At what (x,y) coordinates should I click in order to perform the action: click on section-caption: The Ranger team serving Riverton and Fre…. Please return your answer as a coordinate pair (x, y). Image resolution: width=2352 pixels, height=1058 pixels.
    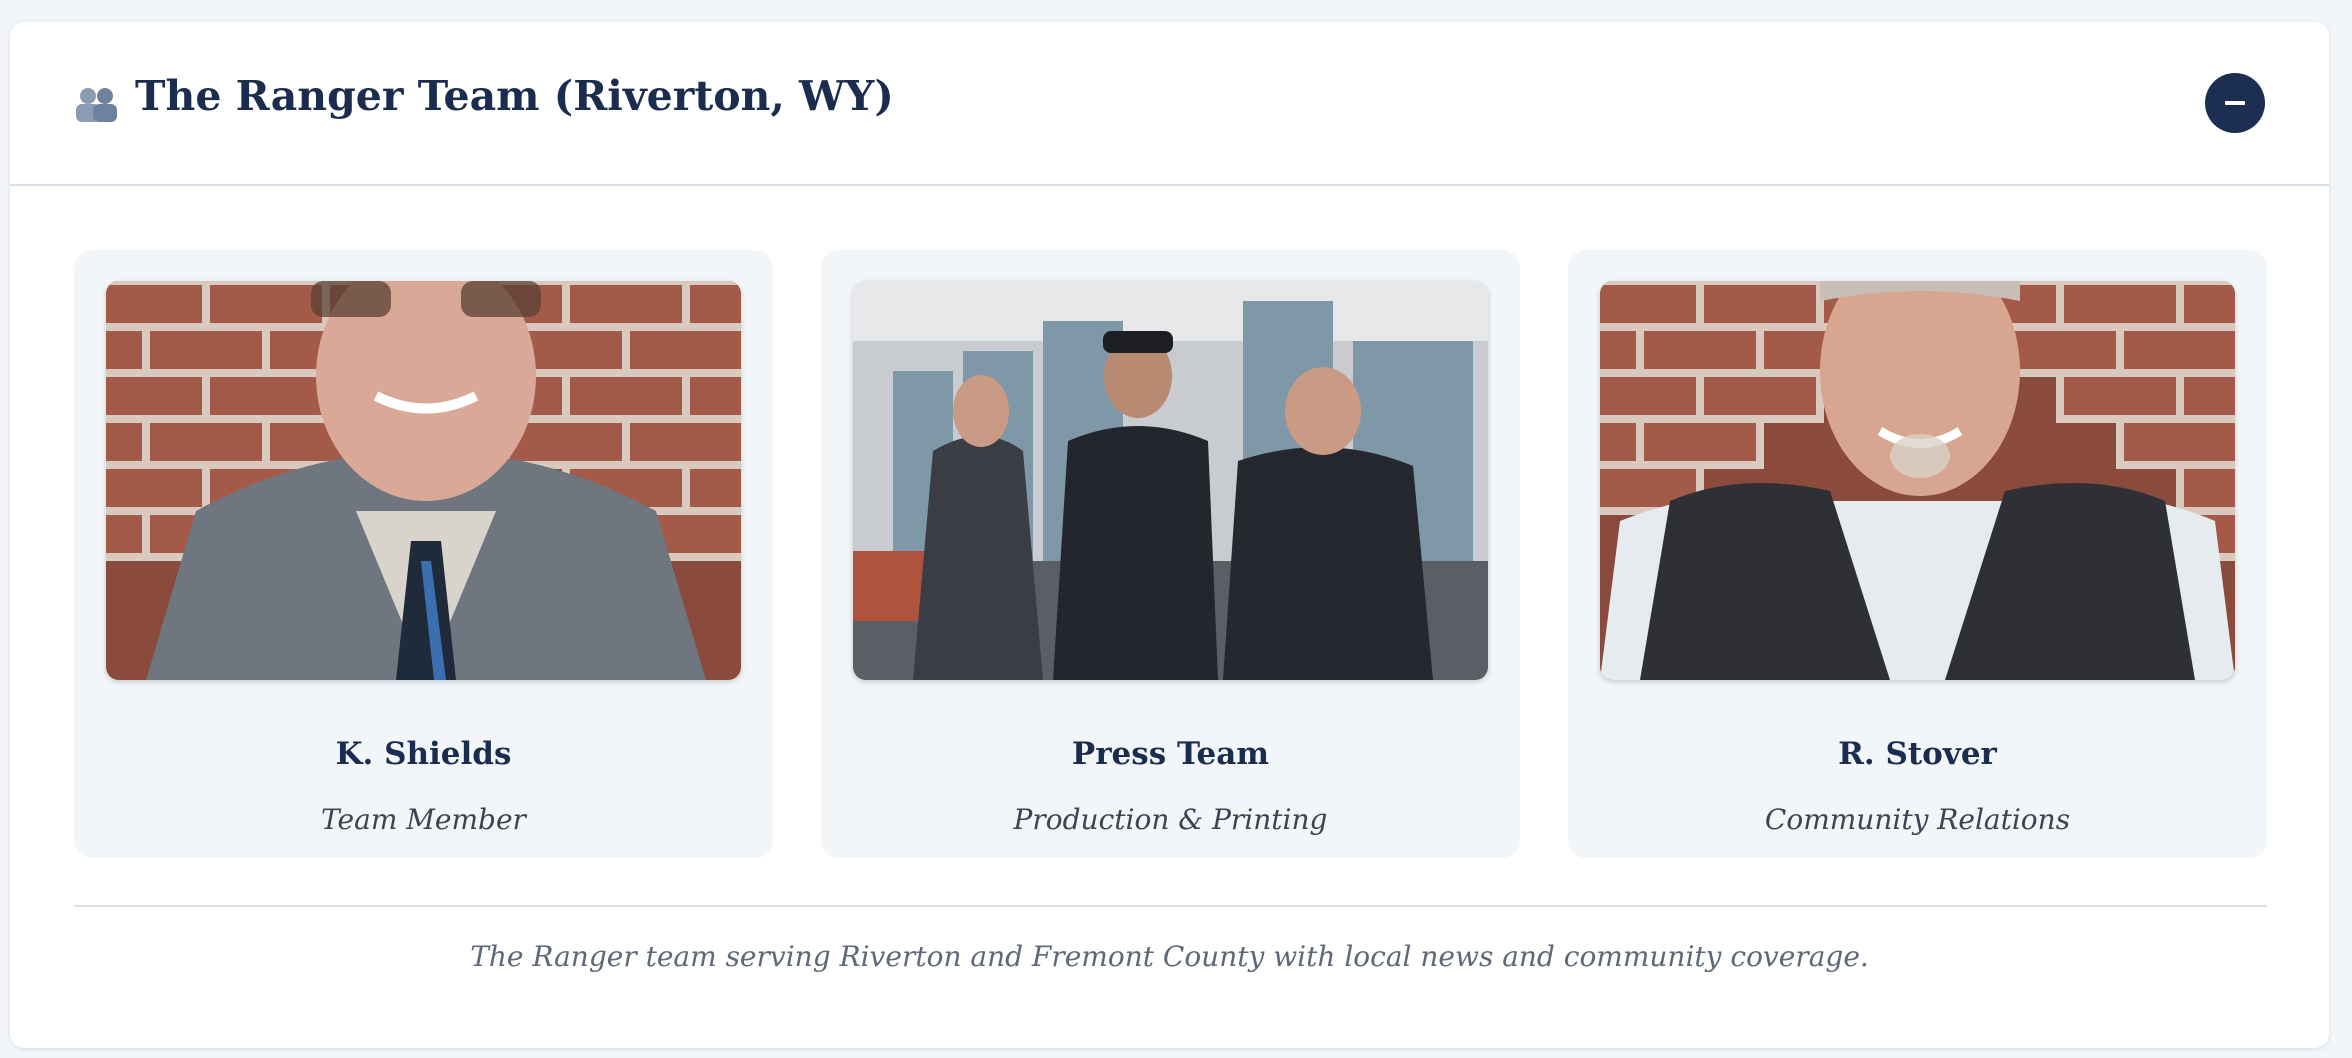
    Looking at the image, I should click on (1169, 956).